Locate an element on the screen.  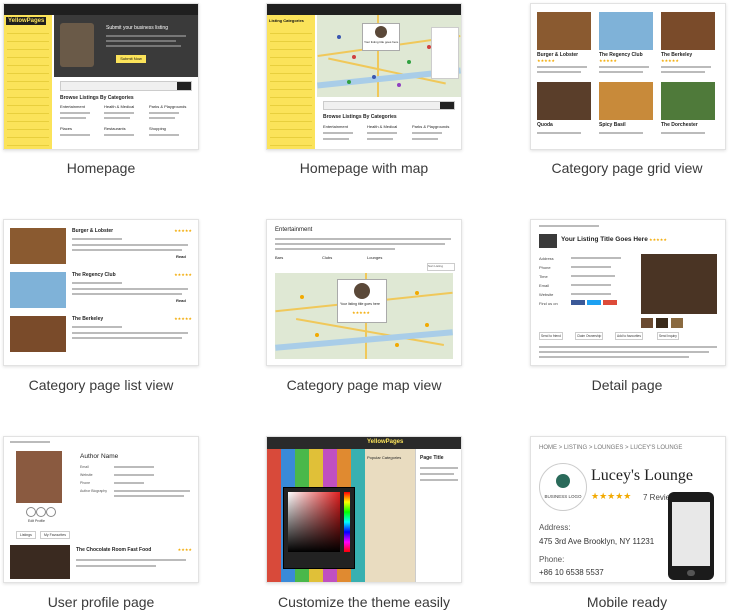
caption-category-grid: Category page grid view is located at coordinates (627, 168).